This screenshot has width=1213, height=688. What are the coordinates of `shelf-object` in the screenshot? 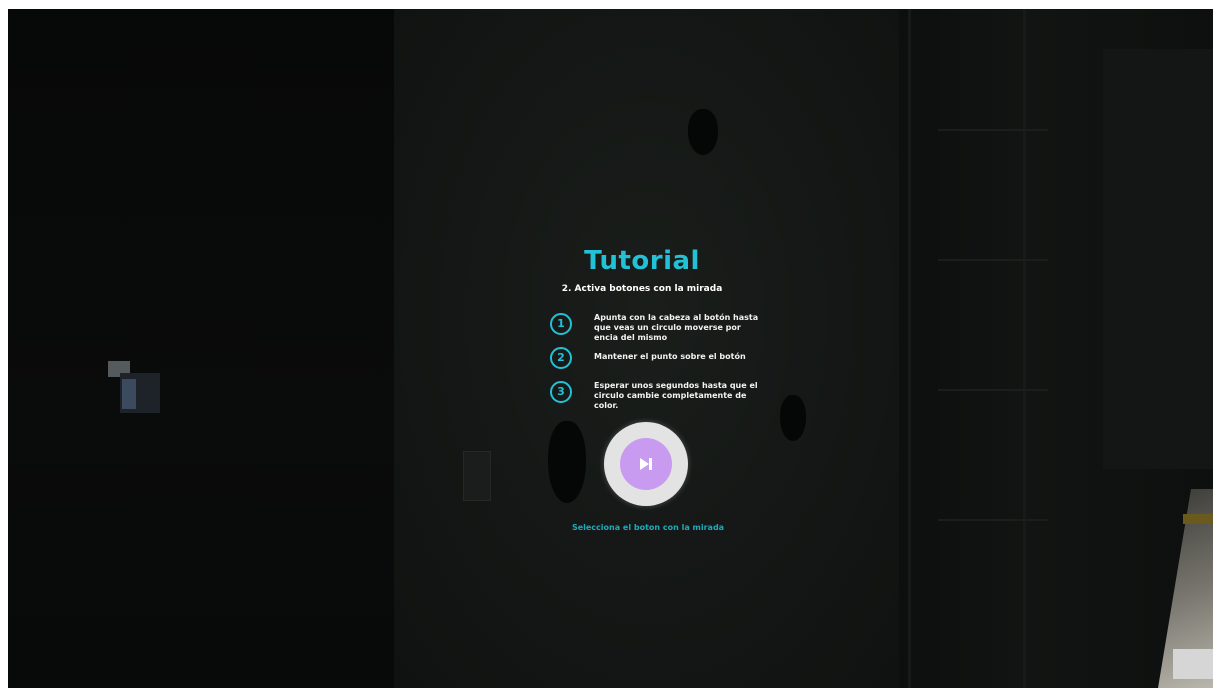 It's located at (134, 387).